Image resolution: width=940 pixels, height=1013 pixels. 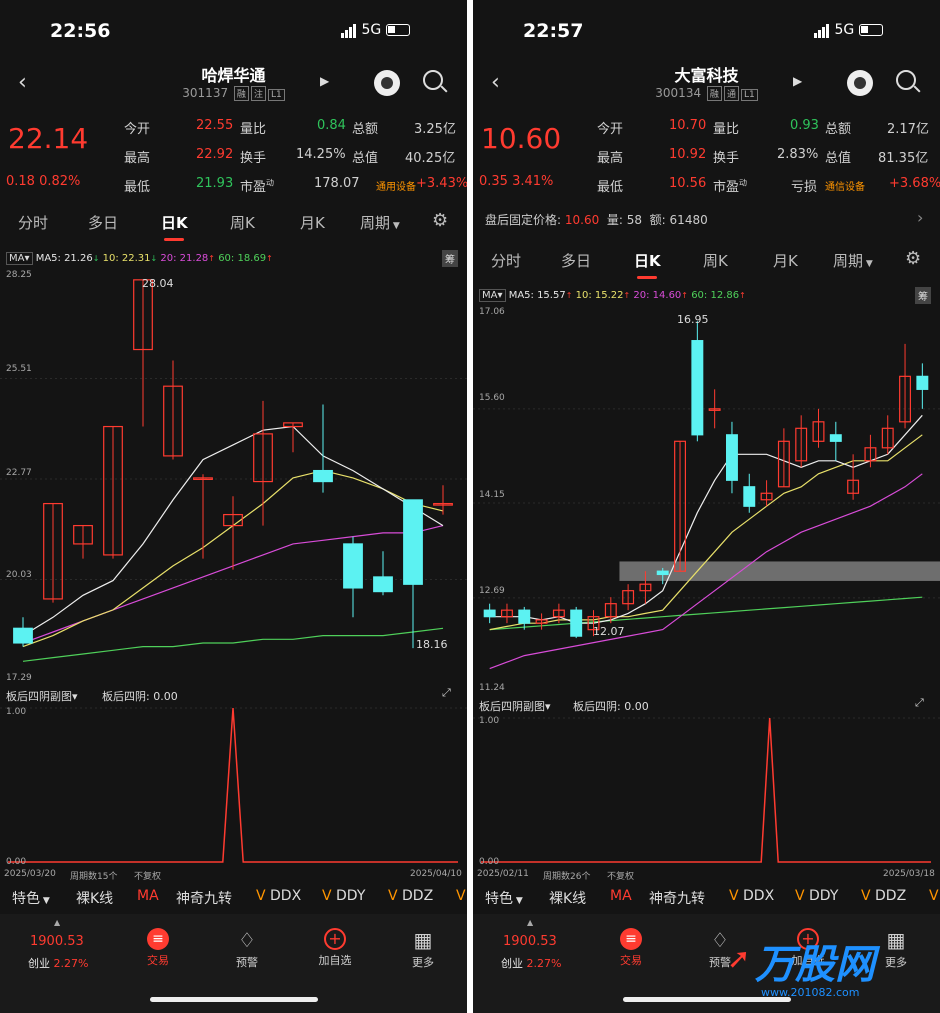 I want to click on chevron-right-icon: ›, so click(x=920, y=217).